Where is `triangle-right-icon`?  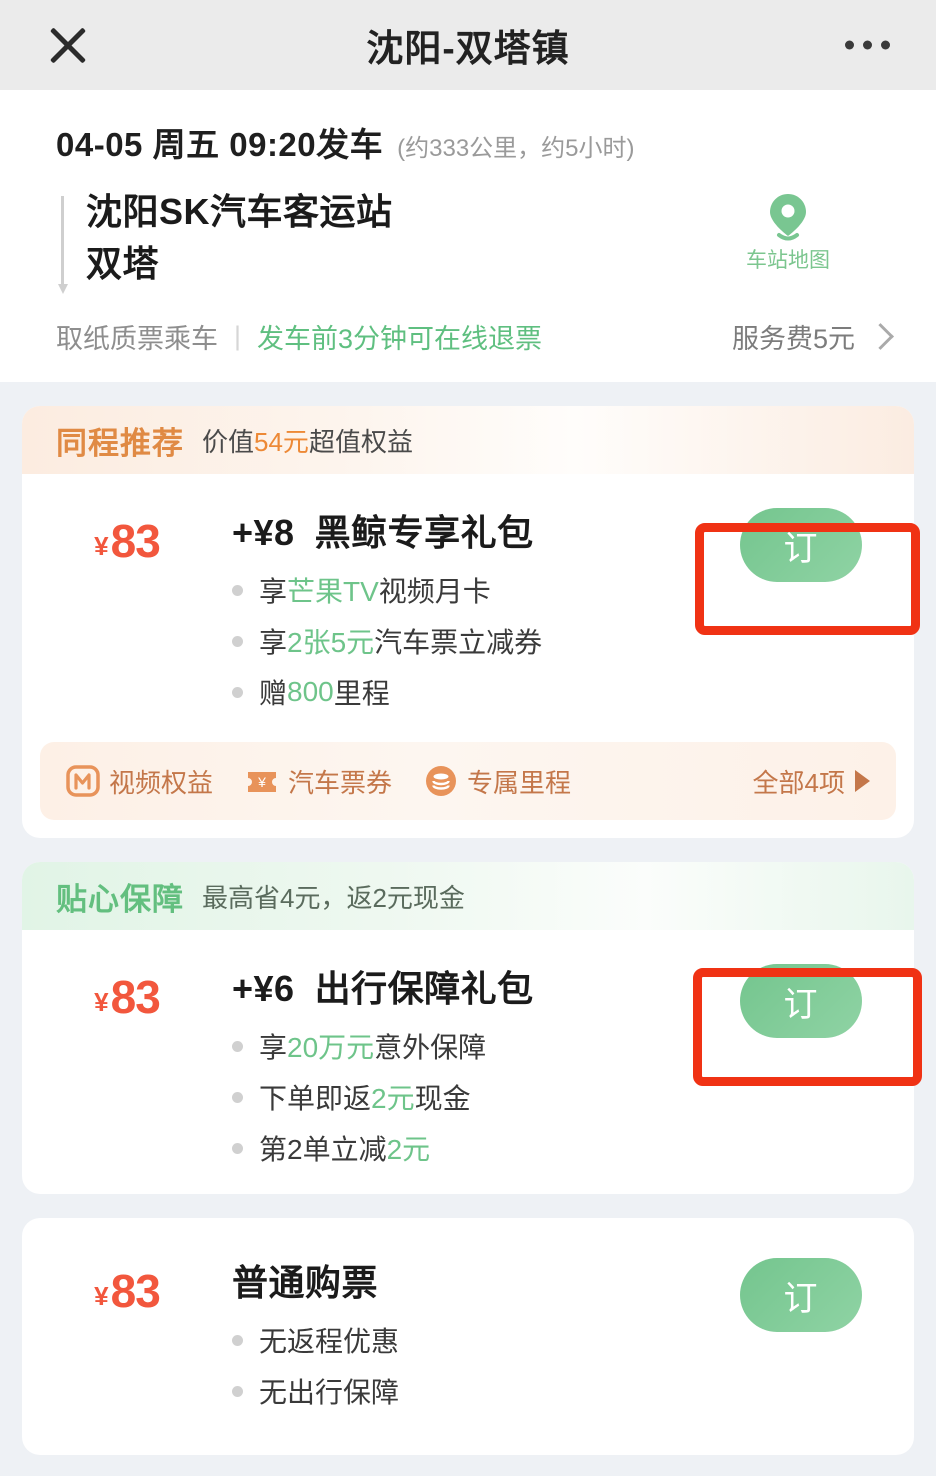
triangle-right-icon is located at coordinates (862, 781).